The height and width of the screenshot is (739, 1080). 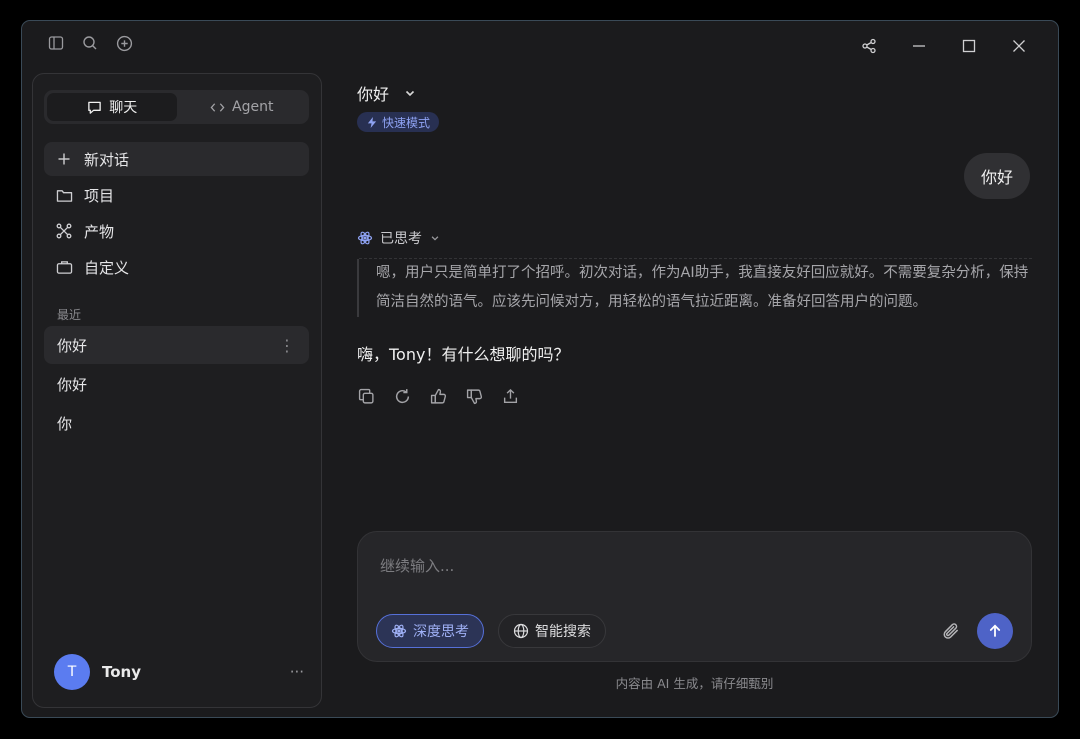 What do you see at coordinates (65, 423) in the screenshot?
I see `recent-item-label: 你` at bounding box center [65, 423].